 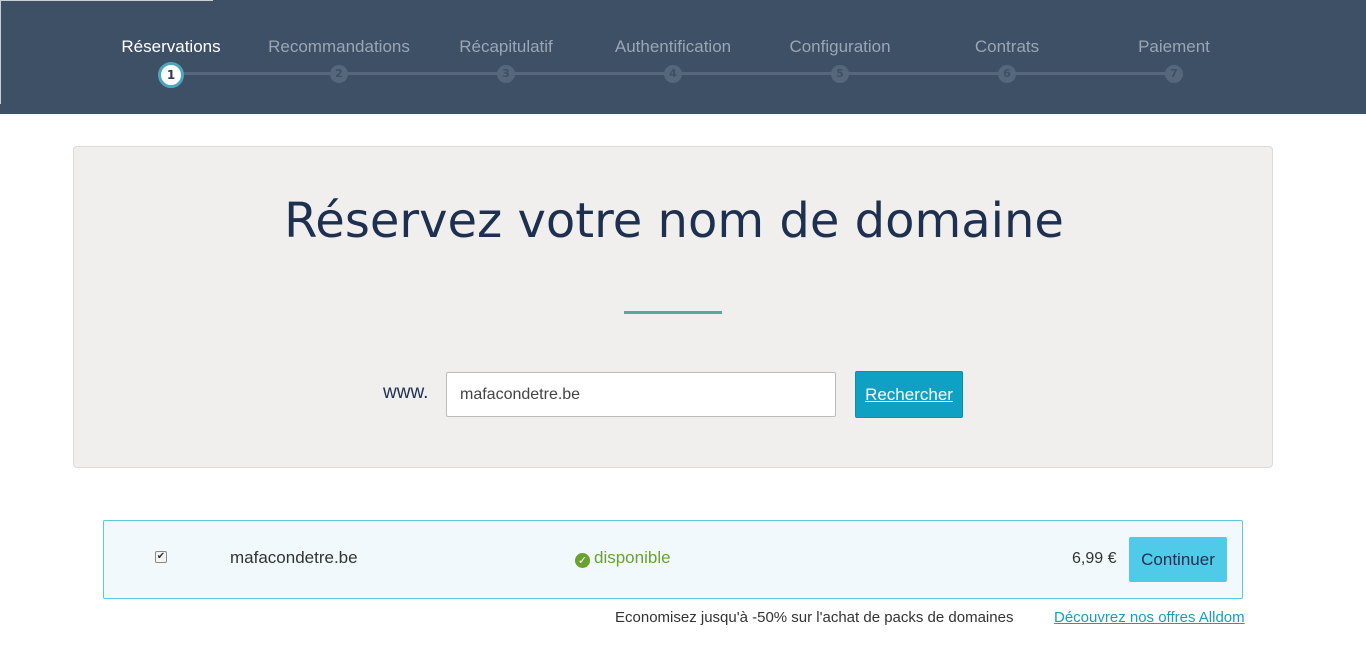 What do you see at coordinates (673, 312) in the screenshot?
I see `title-divider` at bounding box center [673, 312].